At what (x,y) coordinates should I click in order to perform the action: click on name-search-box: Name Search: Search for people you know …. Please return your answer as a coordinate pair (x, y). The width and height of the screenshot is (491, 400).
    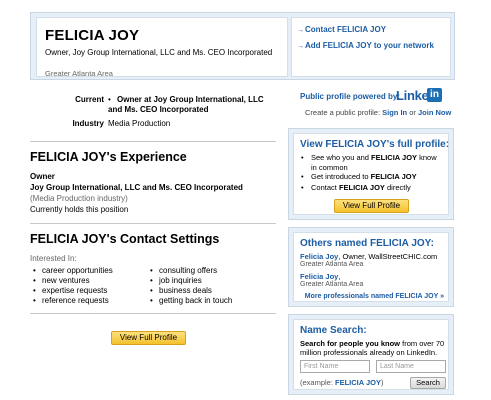
    Looking at the image, I should click on (371, 354).